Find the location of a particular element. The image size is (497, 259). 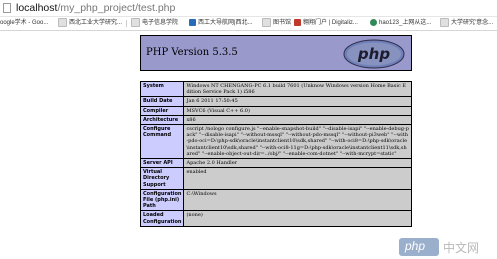

row-value: (none) is located at coordinates (297, 218).